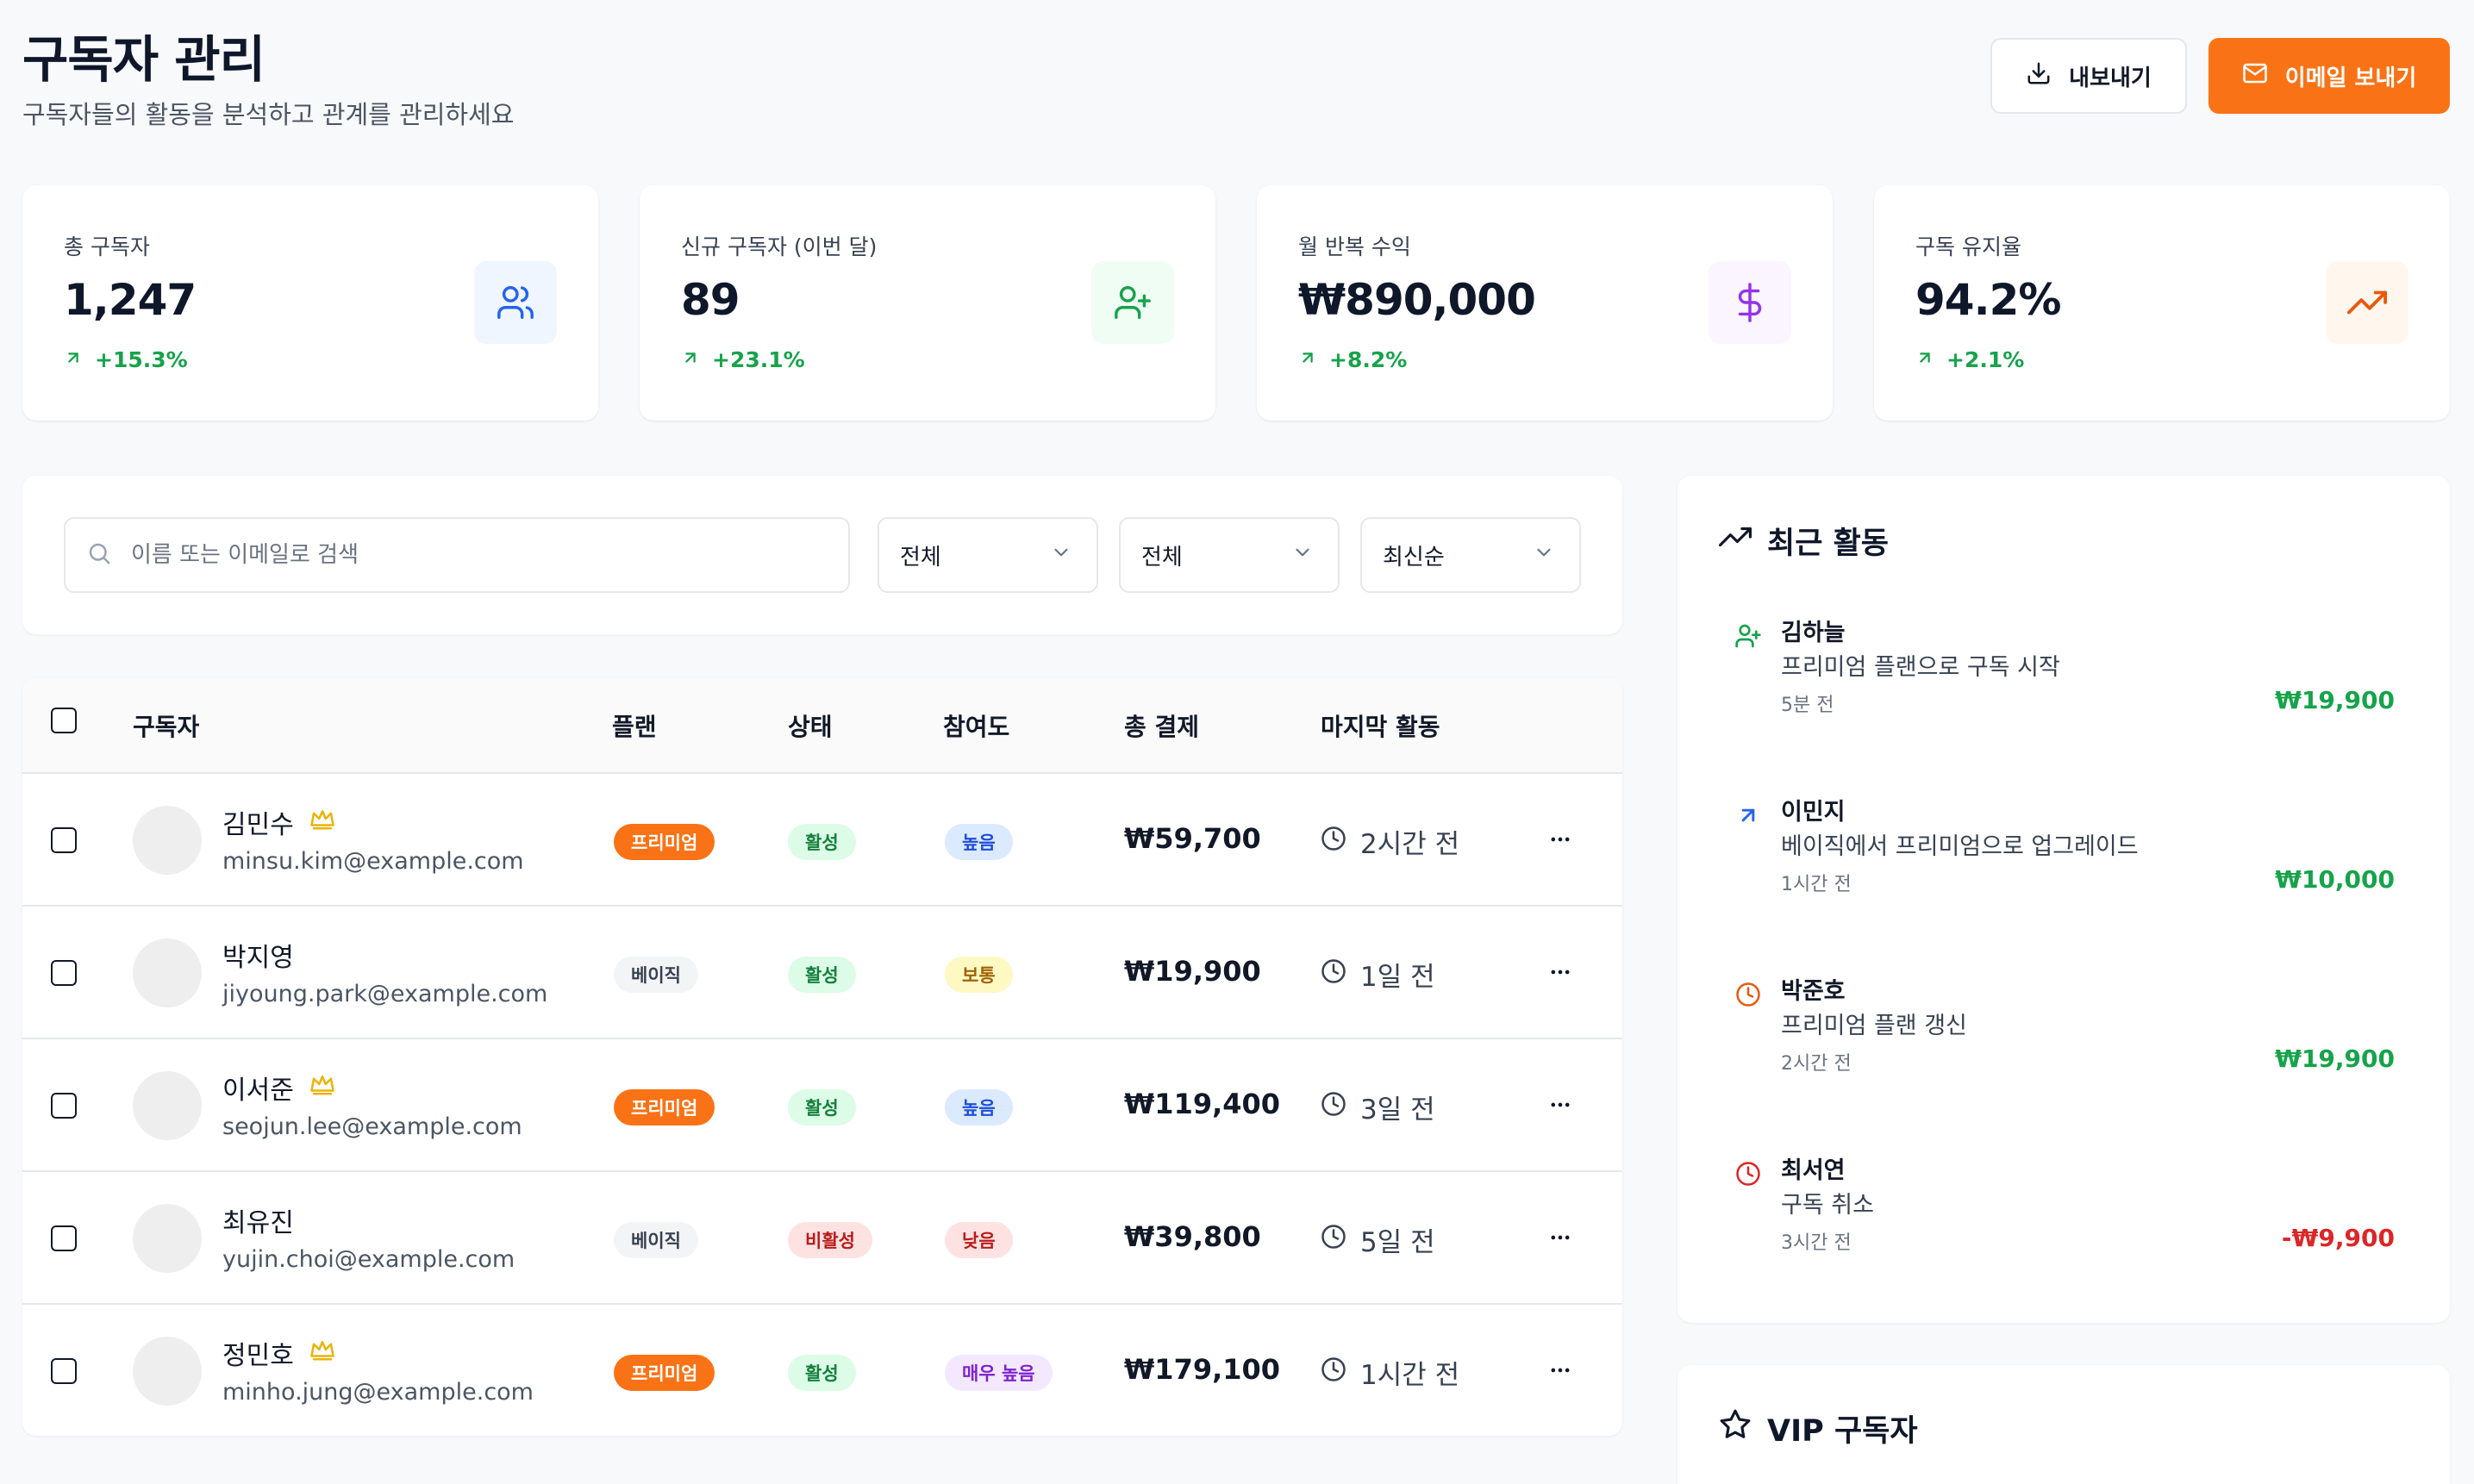 The height and width of the screenshot is (1484, 2474). Describe the element at coordinates (1874, 1026) in the screenshot. I see `activity-description: 프리미엄 플랜 갱신` at that location.